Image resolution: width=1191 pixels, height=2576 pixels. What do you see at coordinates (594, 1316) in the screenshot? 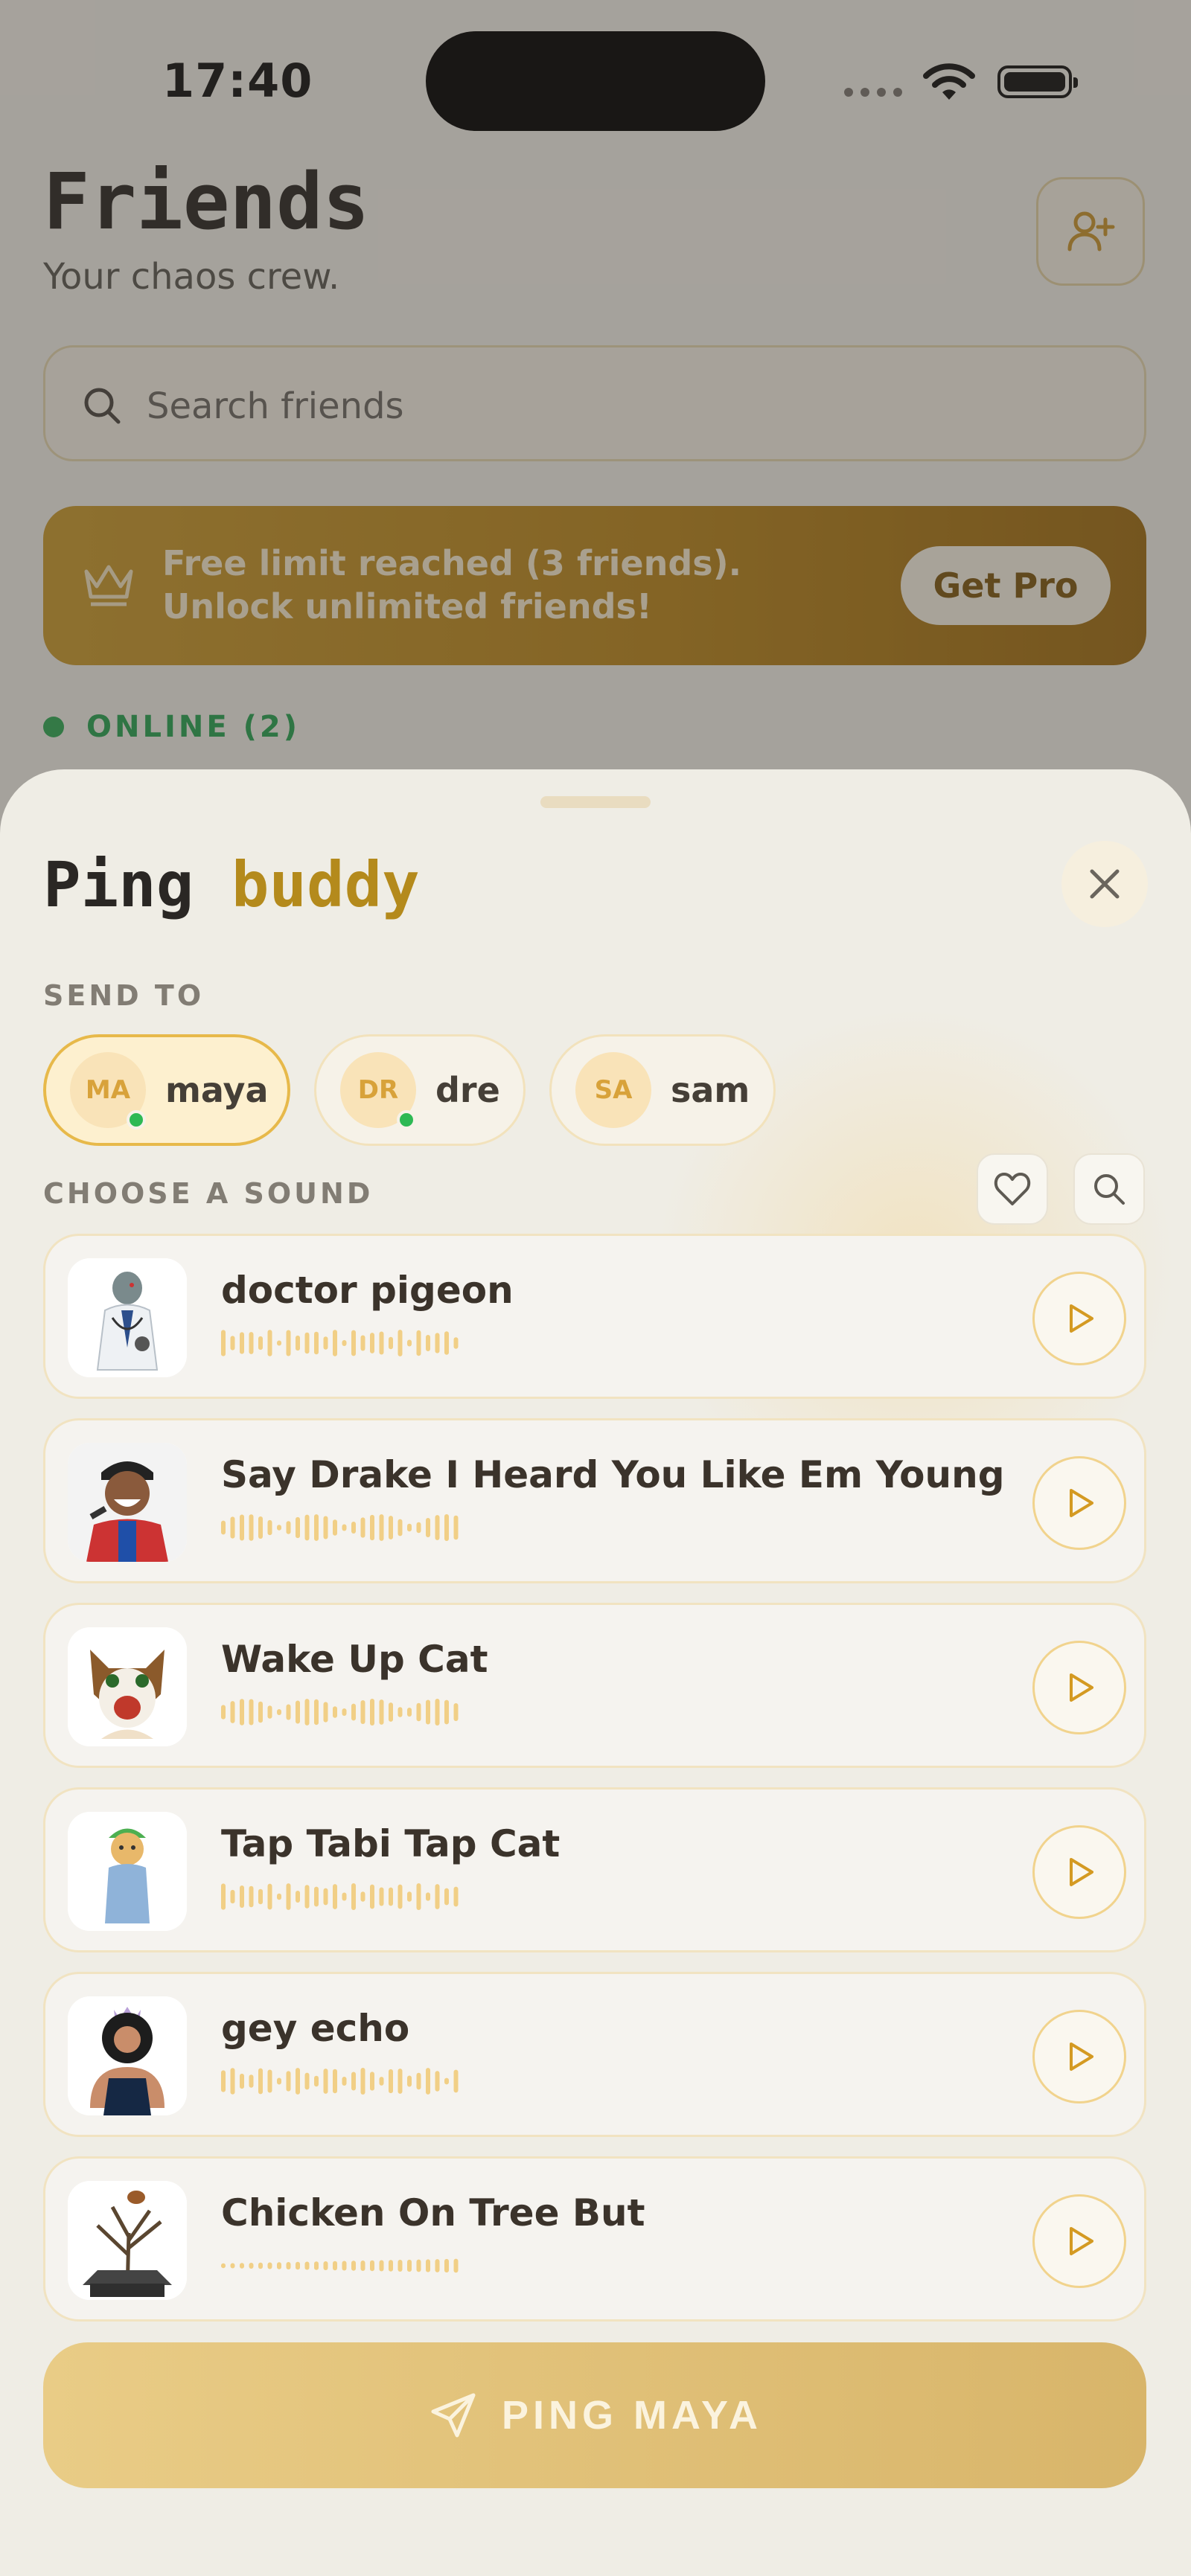
I see `sound-card: doctor pigeon` at bounding box center [594, 1316].